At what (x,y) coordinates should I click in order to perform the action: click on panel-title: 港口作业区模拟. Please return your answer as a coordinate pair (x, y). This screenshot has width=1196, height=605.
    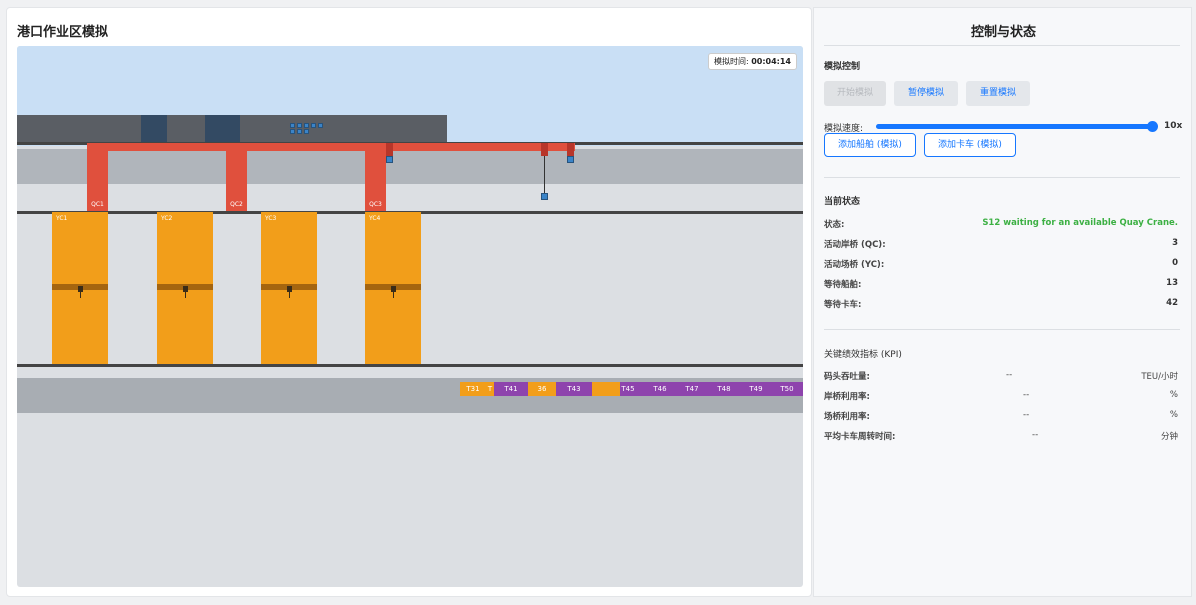
    Looking at the image, I should click on (63, 32).